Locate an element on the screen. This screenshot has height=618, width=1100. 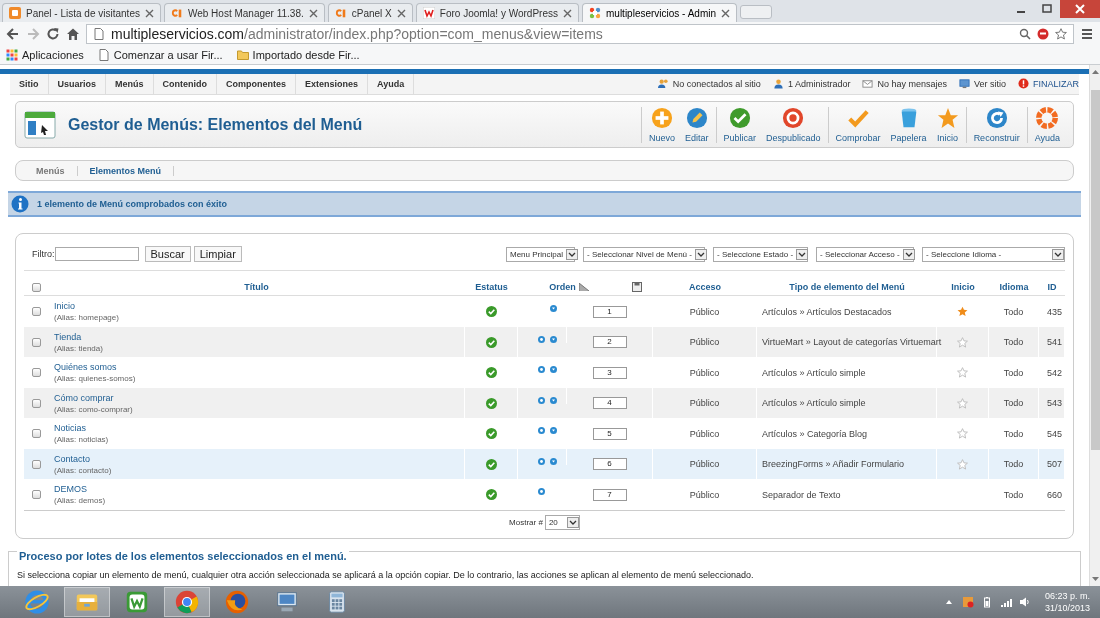
save-icon is located at coordinates (636, 287).